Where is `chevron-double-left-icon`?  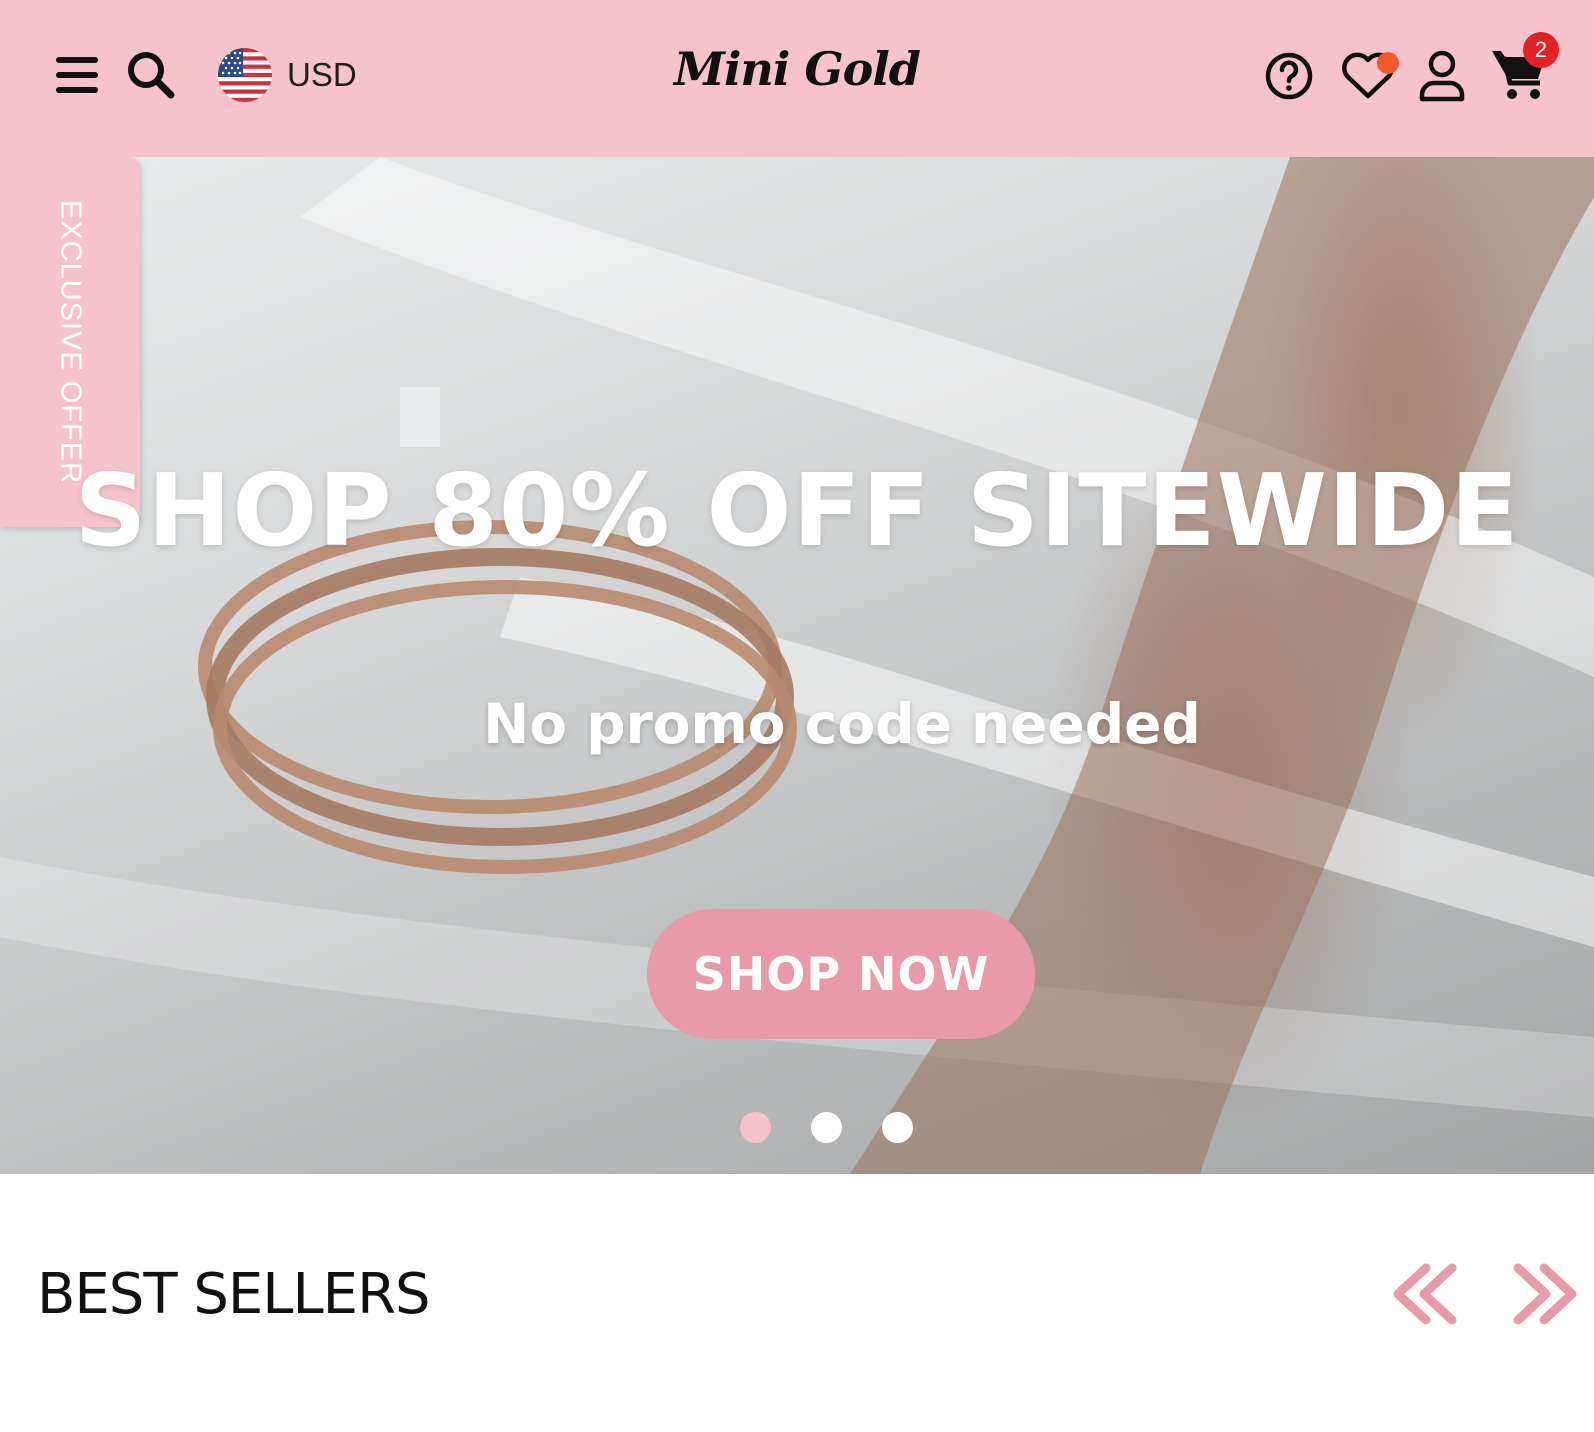 chevron-double-left-icon is located at coordinates (1425, 1294).